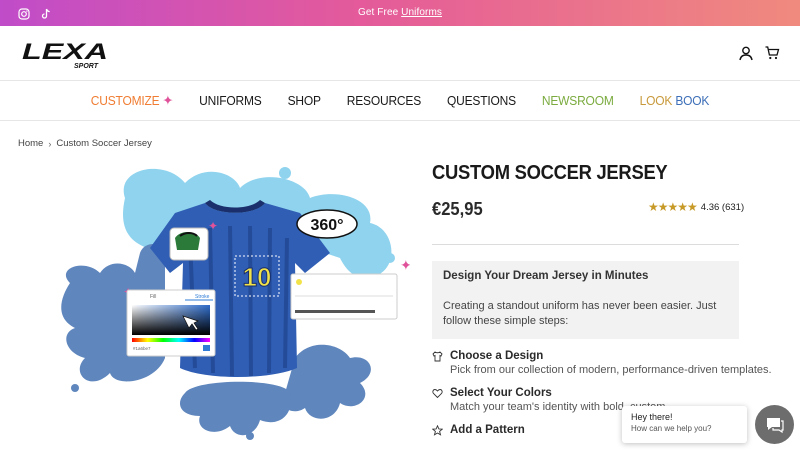  Describe the element at coordinates (384, 100) in the screenshot. I see `nav-item-resources: RESOURCES` at that location.